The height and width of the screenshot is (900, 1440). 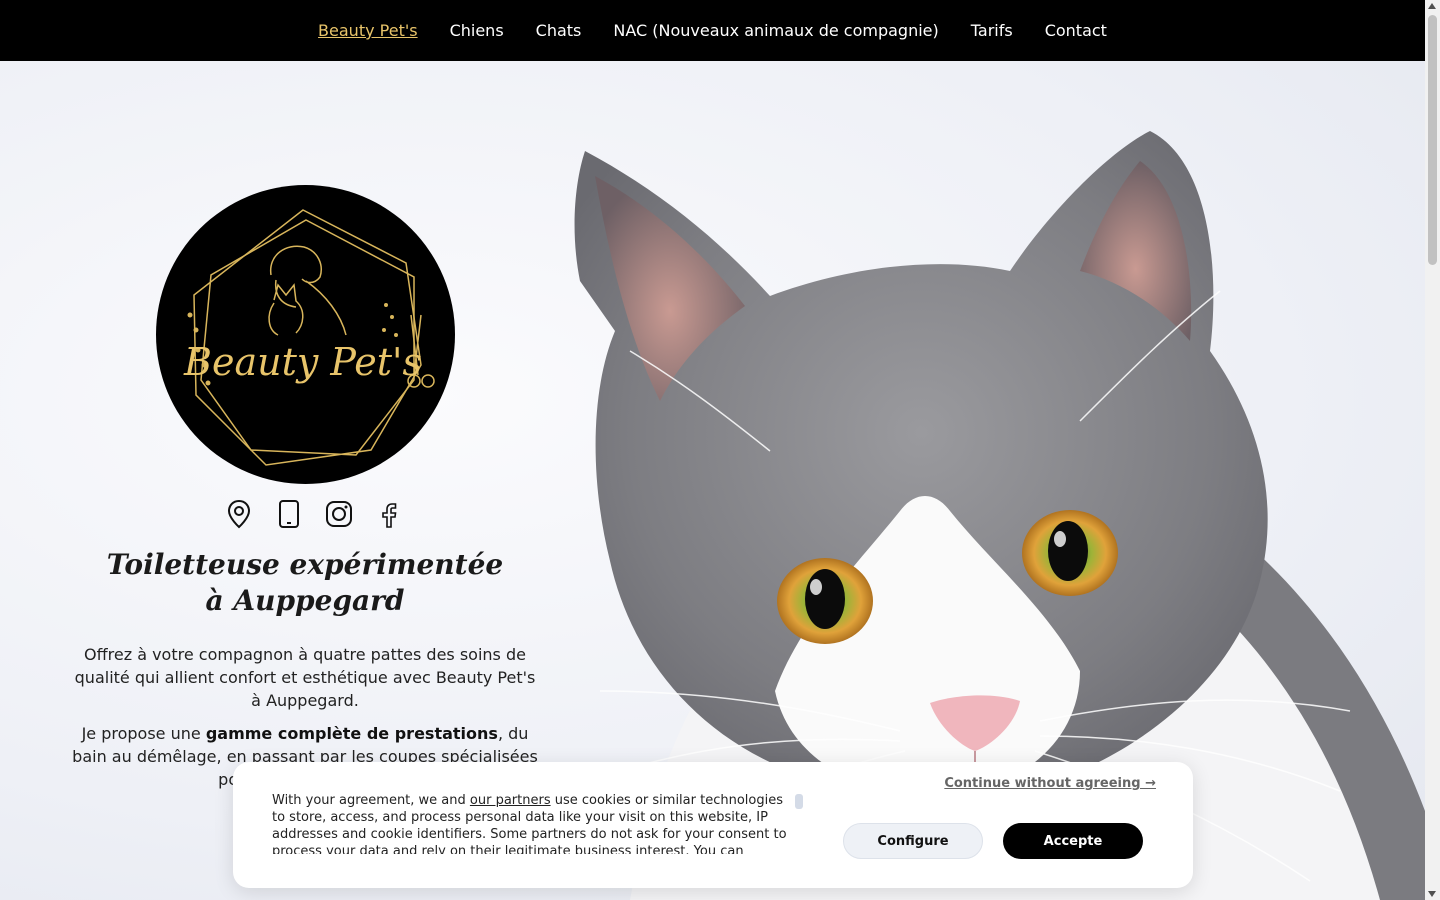 What do you see at coordinates (1050, 783) in the screenshot?
I see `continue-without-agreeing-link: Continue without agreeing →` at bounding box center [1050, 783].